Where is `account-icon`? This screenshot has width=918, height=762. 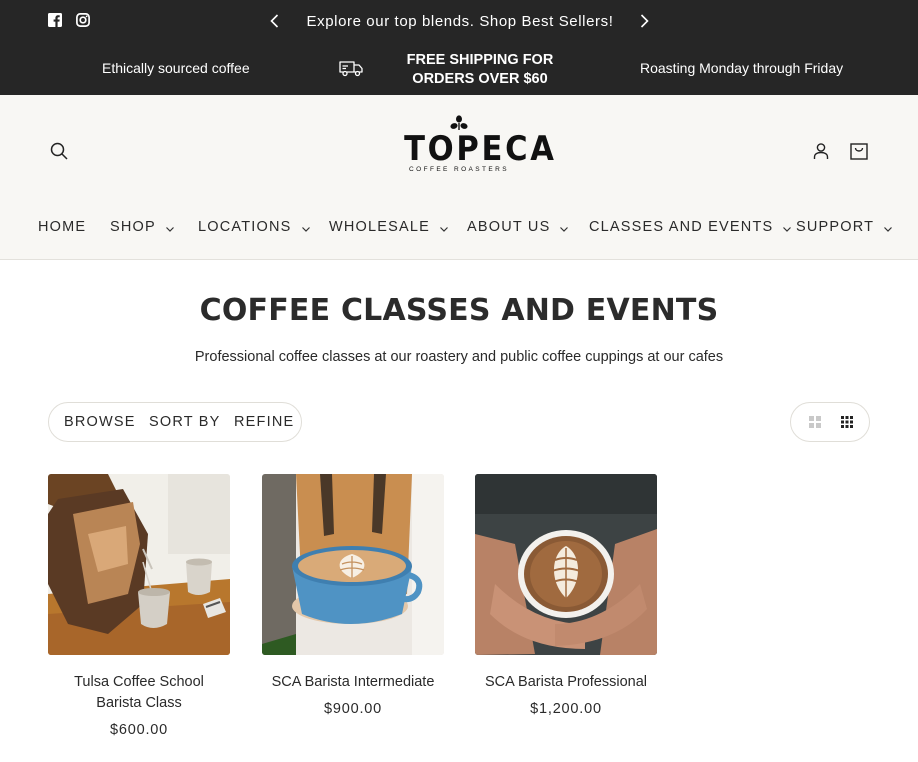 account-icon is located at coordinates (821, 151).